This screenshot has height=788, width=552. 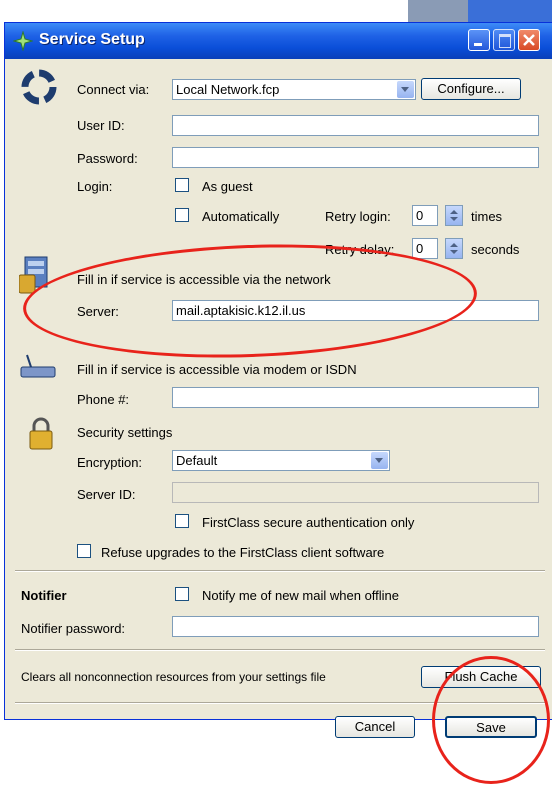 I want to click on user-id-field, so click(x=355, y=125).